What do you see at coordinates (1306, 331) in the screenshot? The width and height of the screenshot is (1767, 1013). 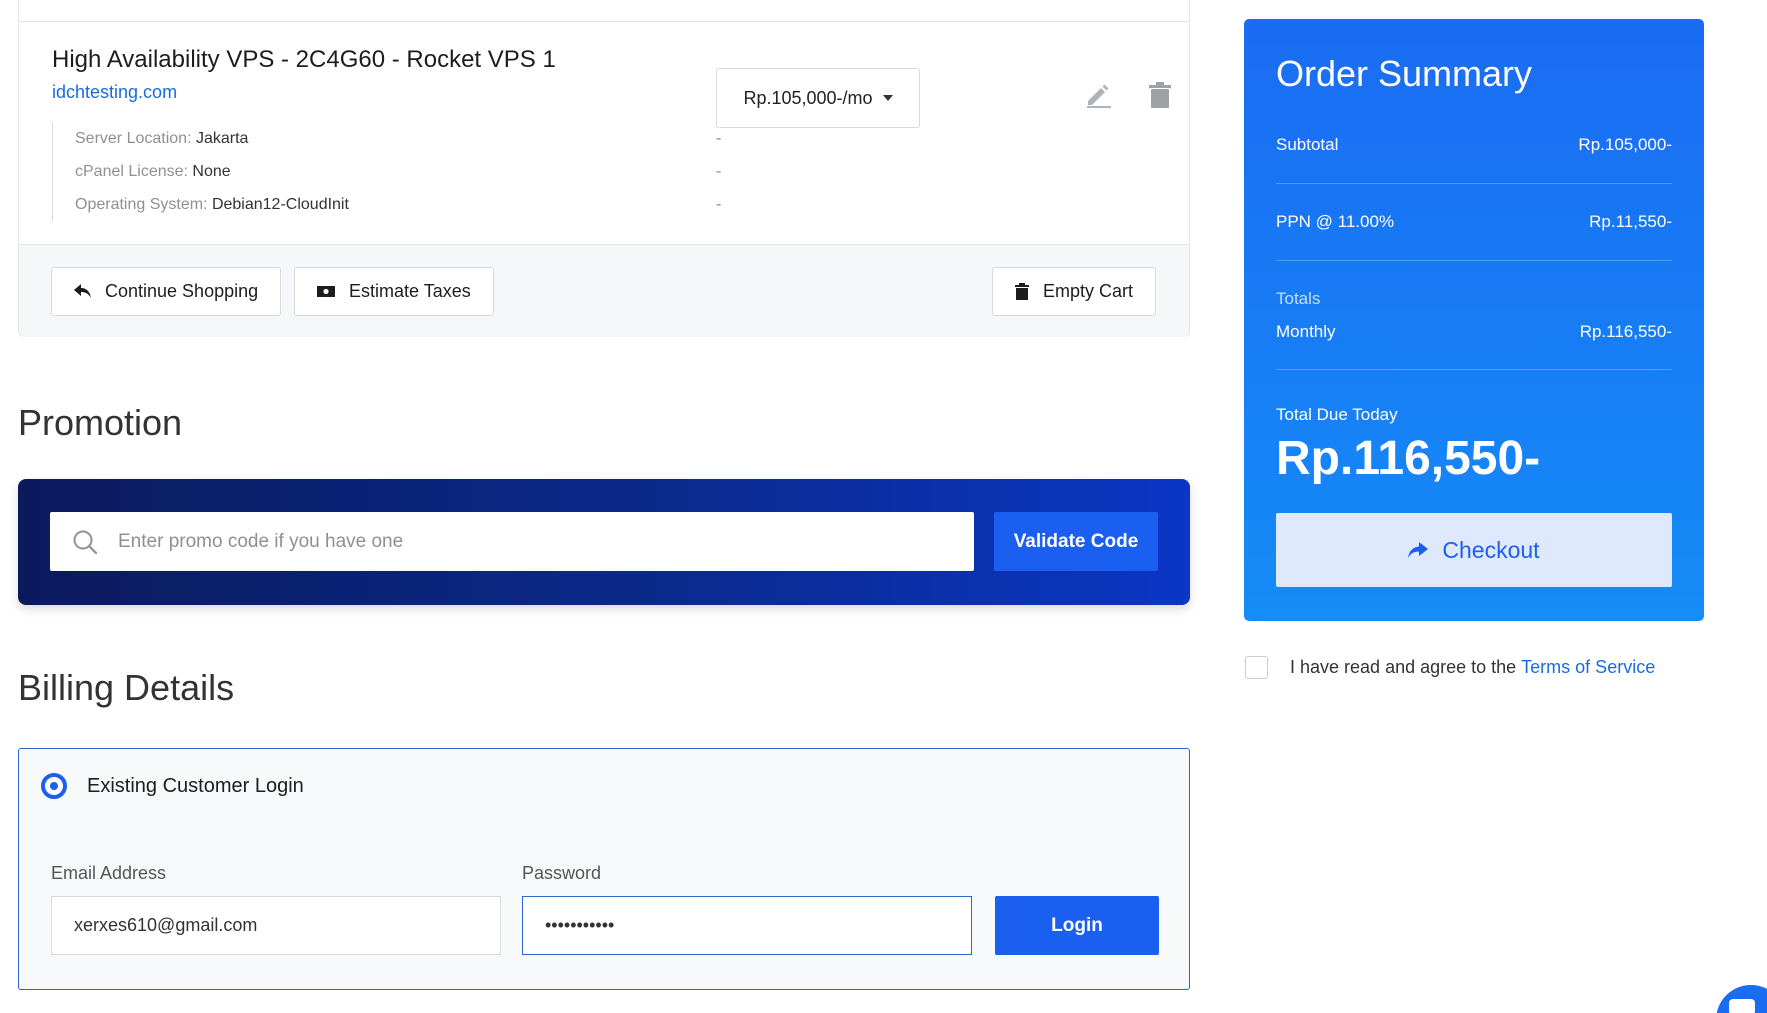 I see `monthly-label: Monthly` at bounding box center [1306, 331].